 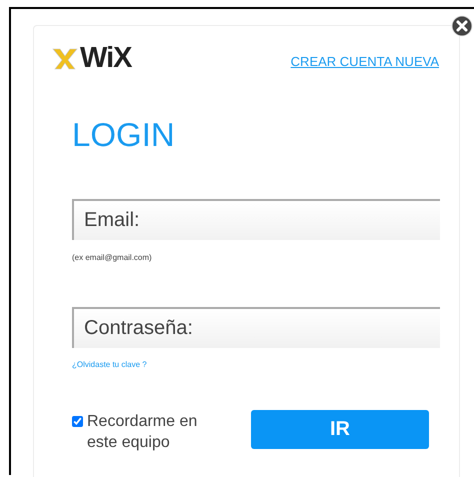 I want to click on remember-label: Recordarme en este equipo, so click(x=142, y=432).